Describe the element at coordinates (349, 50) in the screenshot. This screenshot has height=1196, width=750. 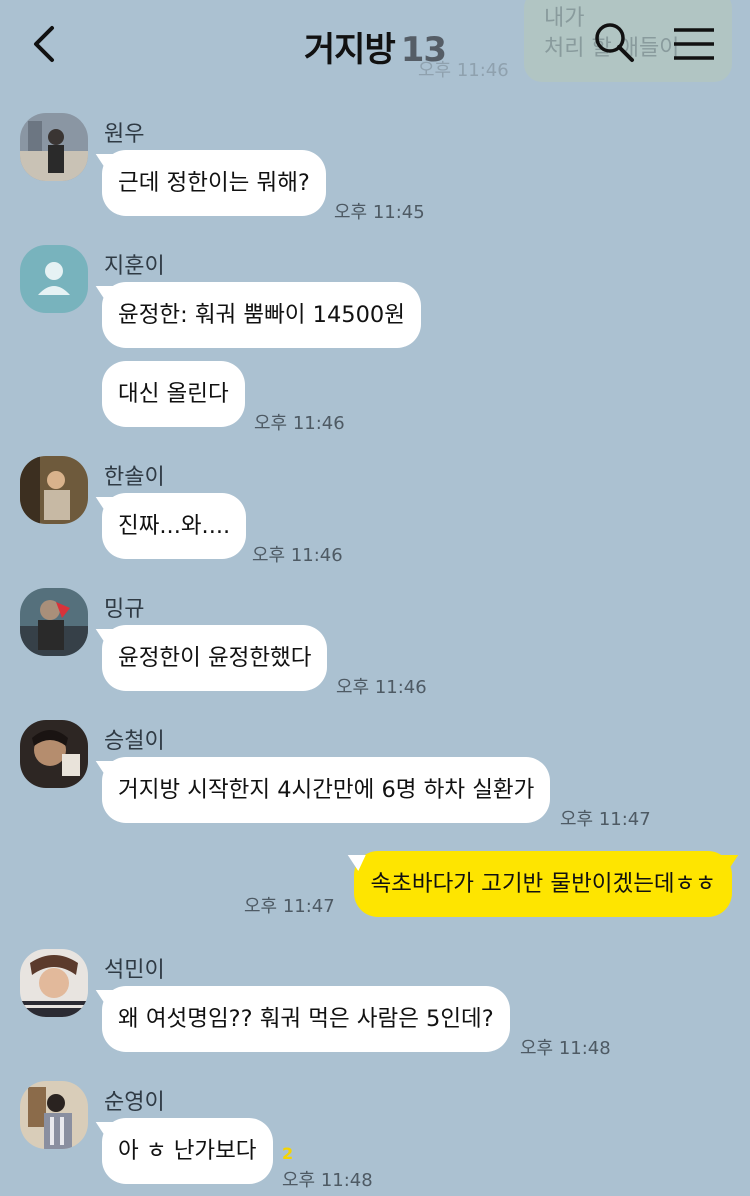
I see `chat-room-name: 거지방` at that location.